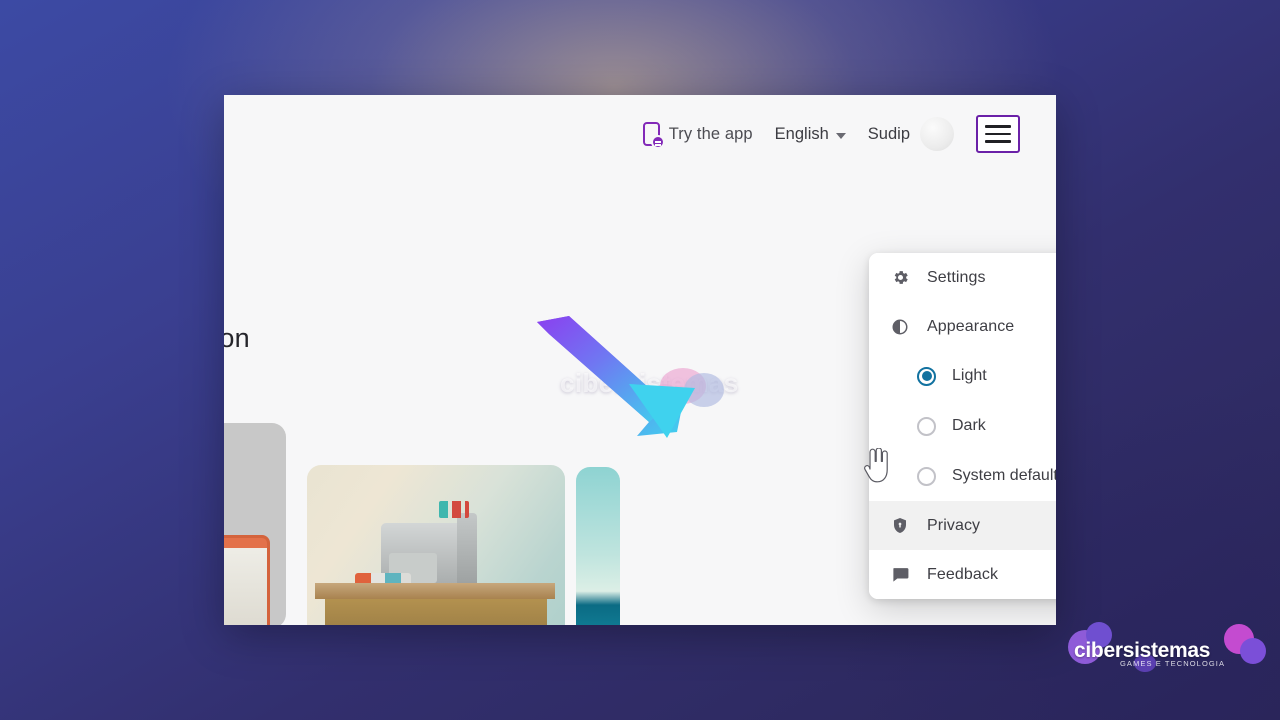  Describe the element at coordinates (911, 134) in the screenshot. I see `user-account-button: Sudip` at that location.